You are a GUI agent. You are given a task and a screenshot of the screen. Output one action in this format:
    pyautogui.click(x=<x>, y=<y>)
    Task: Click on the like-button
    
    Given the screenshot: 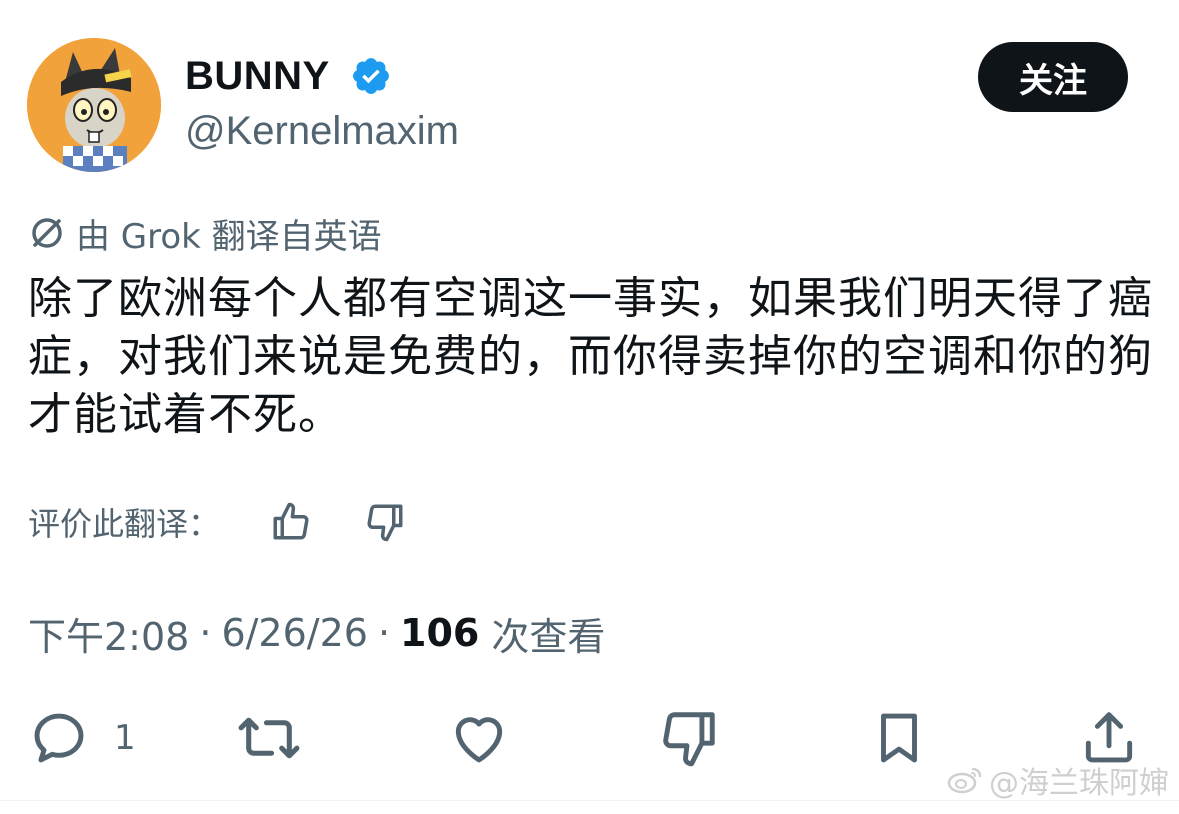 What is the action you would take?
    pyautogui.click(x=479, y=738)
    